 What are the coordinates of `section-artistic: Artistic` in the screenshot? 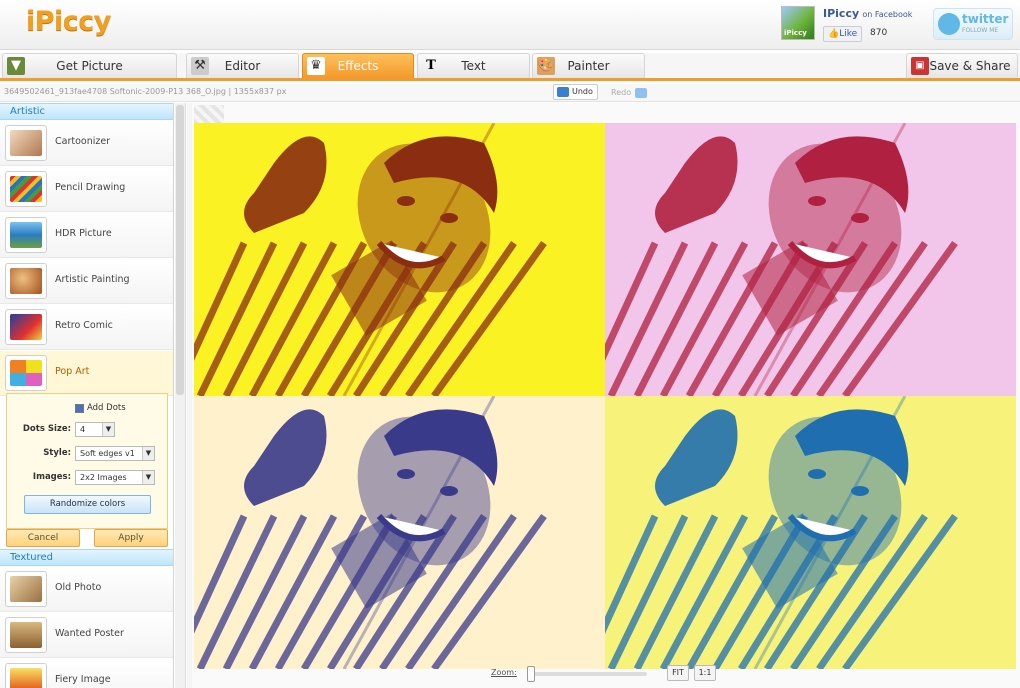 It's located at (86, 111).